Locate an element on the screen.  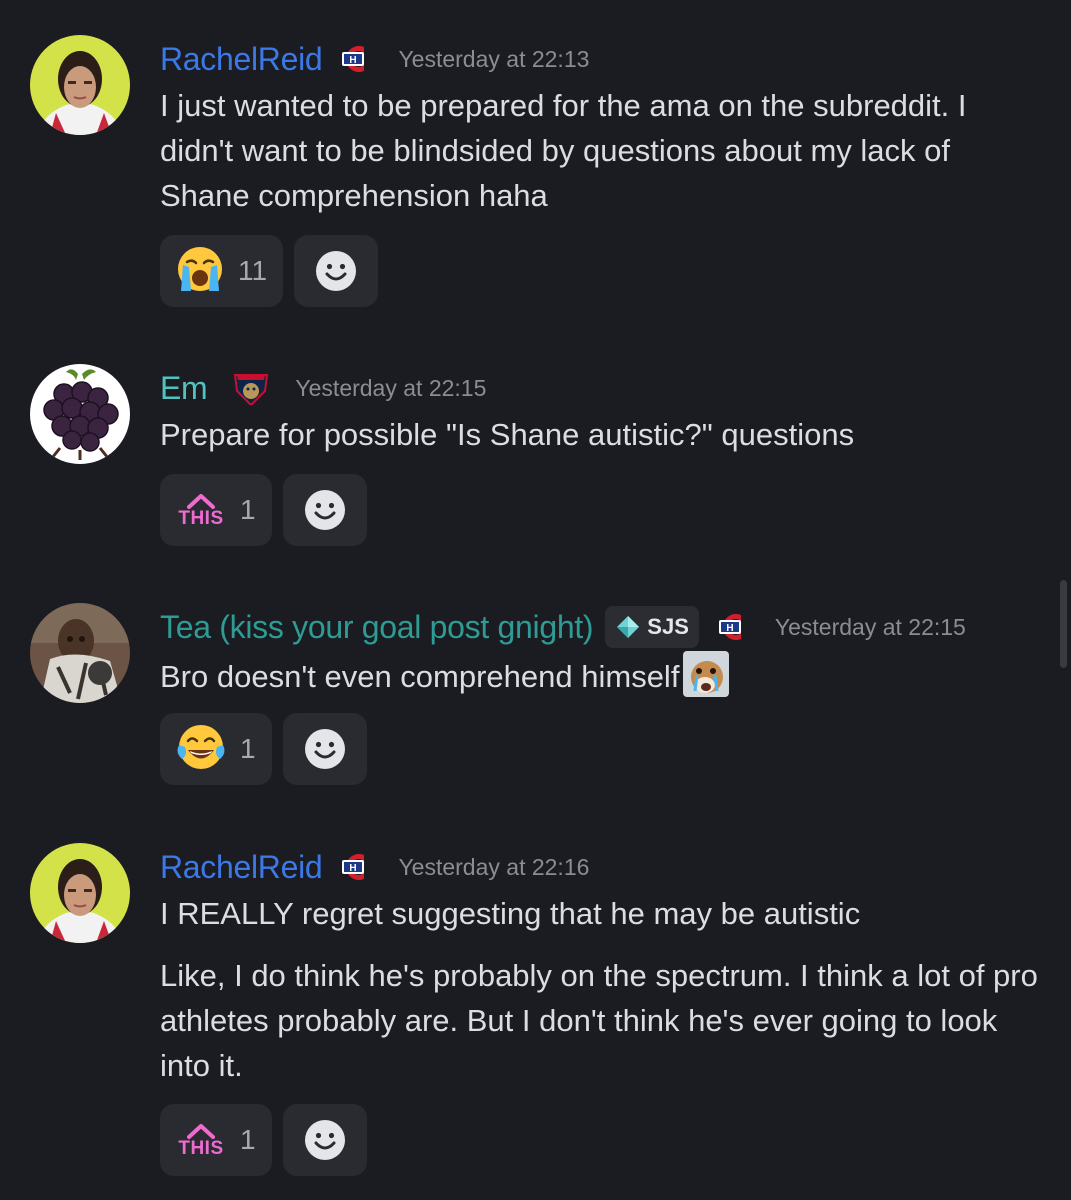
server-tag: SJS is located at coordinates (652, 627).